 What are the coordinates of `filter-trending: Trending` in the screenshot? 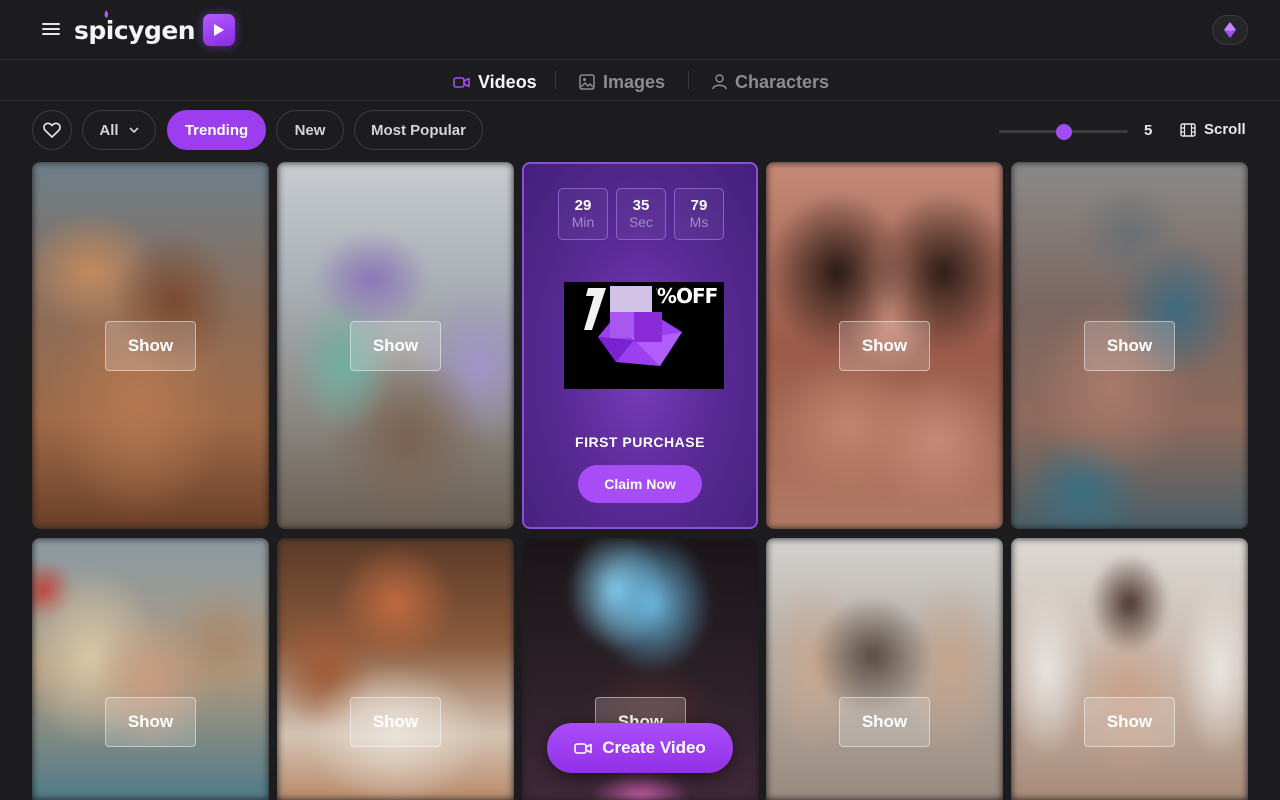 It's located at (216, 130).